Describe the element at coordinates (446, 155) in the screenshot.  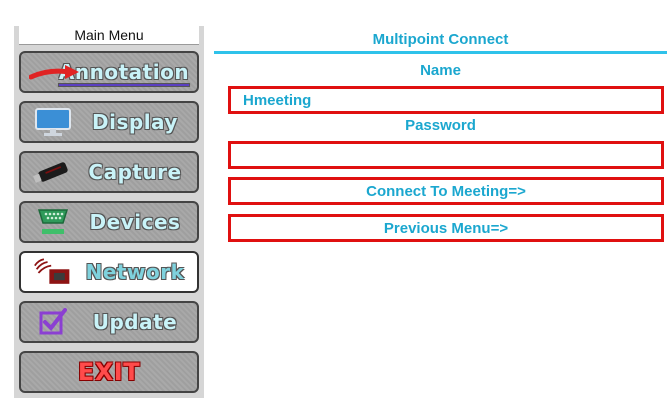
I see `password-input` at that location.